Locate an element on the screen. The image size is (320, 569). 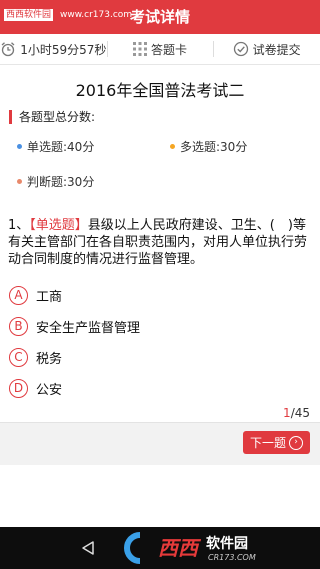
chevron-right-icon: › is located at coordinates (296, 442).